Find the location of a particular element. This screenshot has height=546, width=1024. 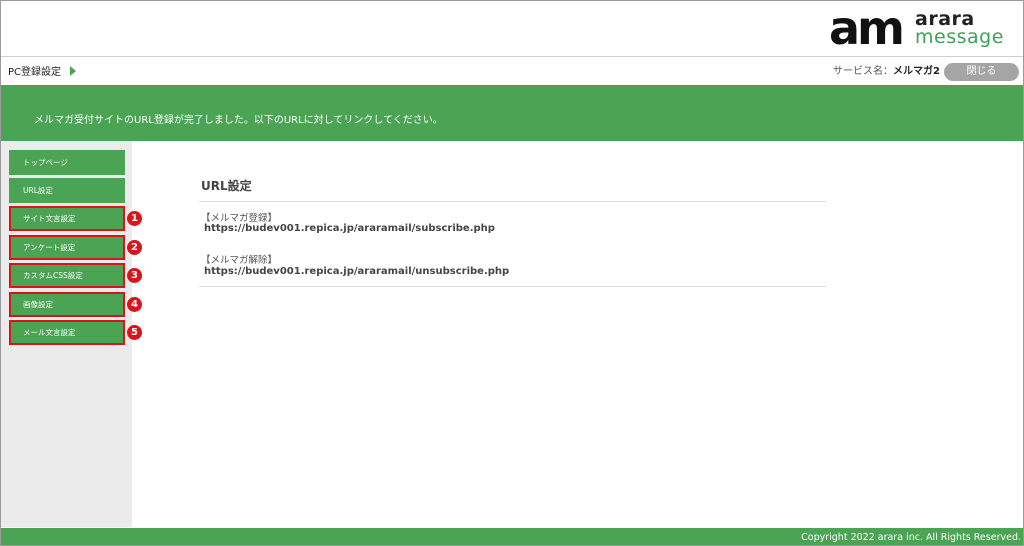

arara-message-logo: am arara message is located at coordinates (919, 28).